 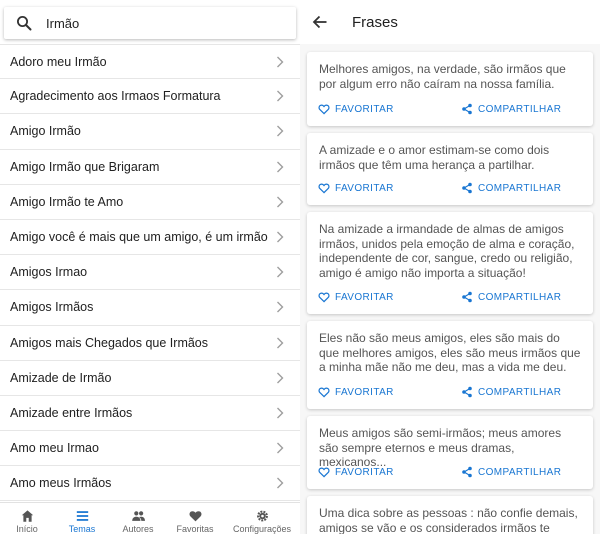 I want to click on nav-label: Autores, so click(x=138, y=529).